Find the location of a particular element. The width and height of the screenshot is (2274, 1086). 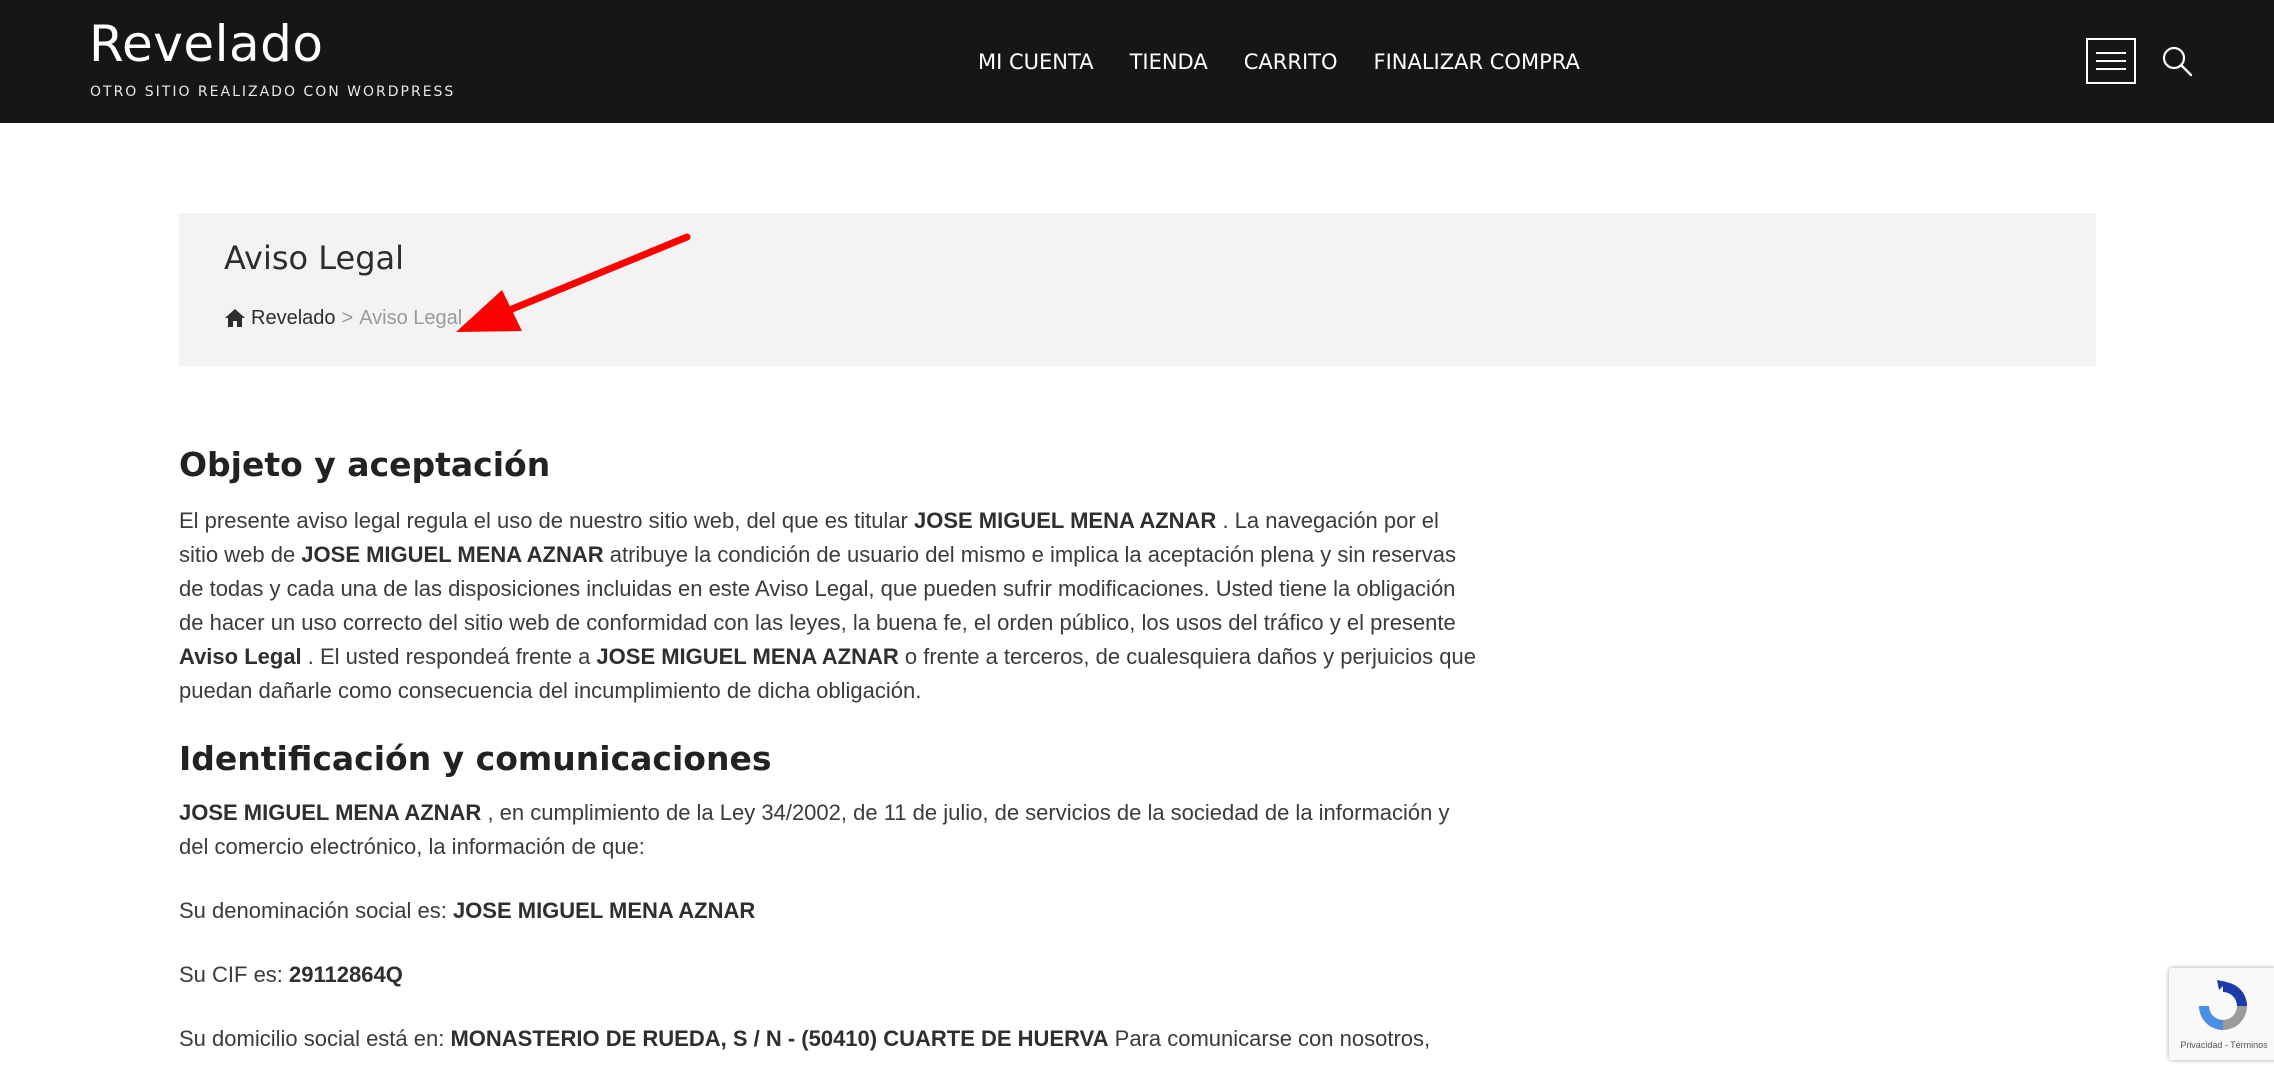

recaptcha-badge: Privacidad - Términos is located at coordinates (2221, 1014).